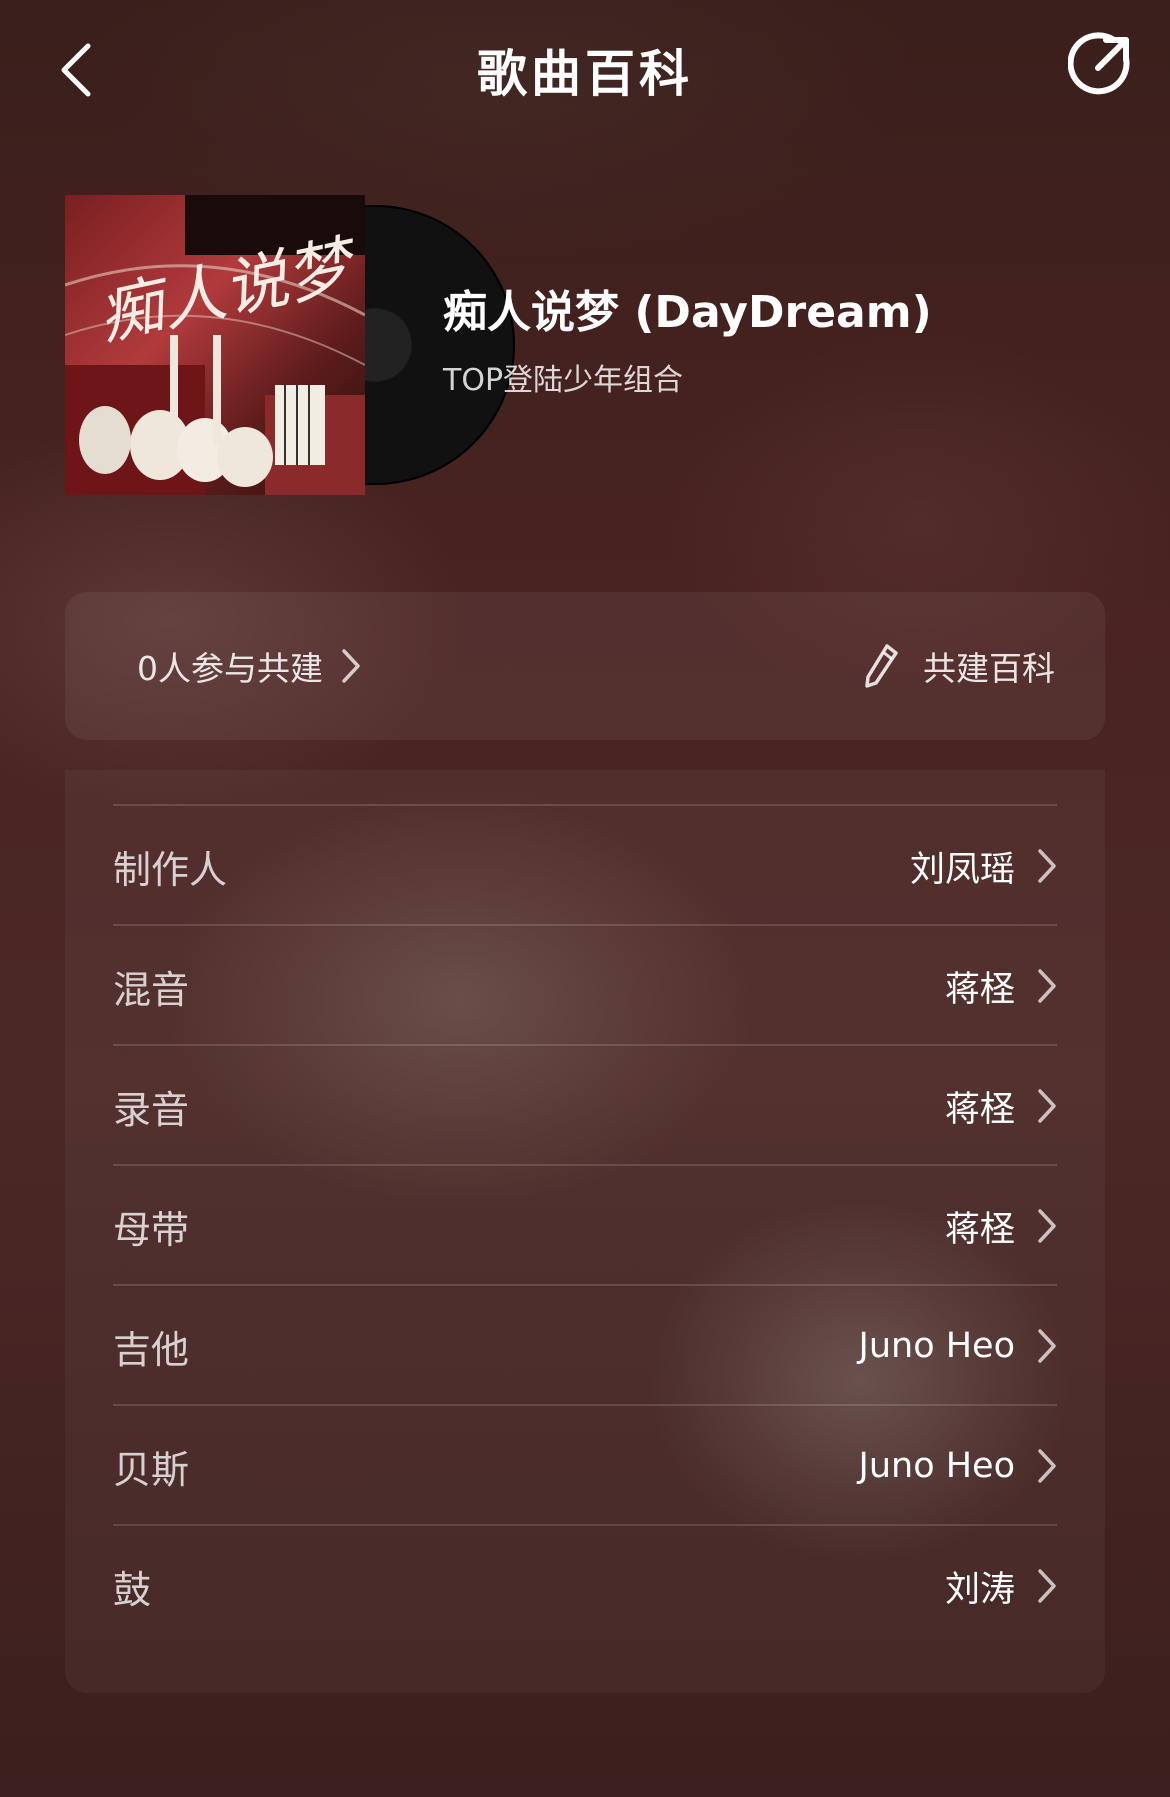 The image size is (1170, 1797). What do you see at coordinates (962, 869) in the screenshot?
I see `credit-name: 刘凤瑶` at bounding box center [962, 869].